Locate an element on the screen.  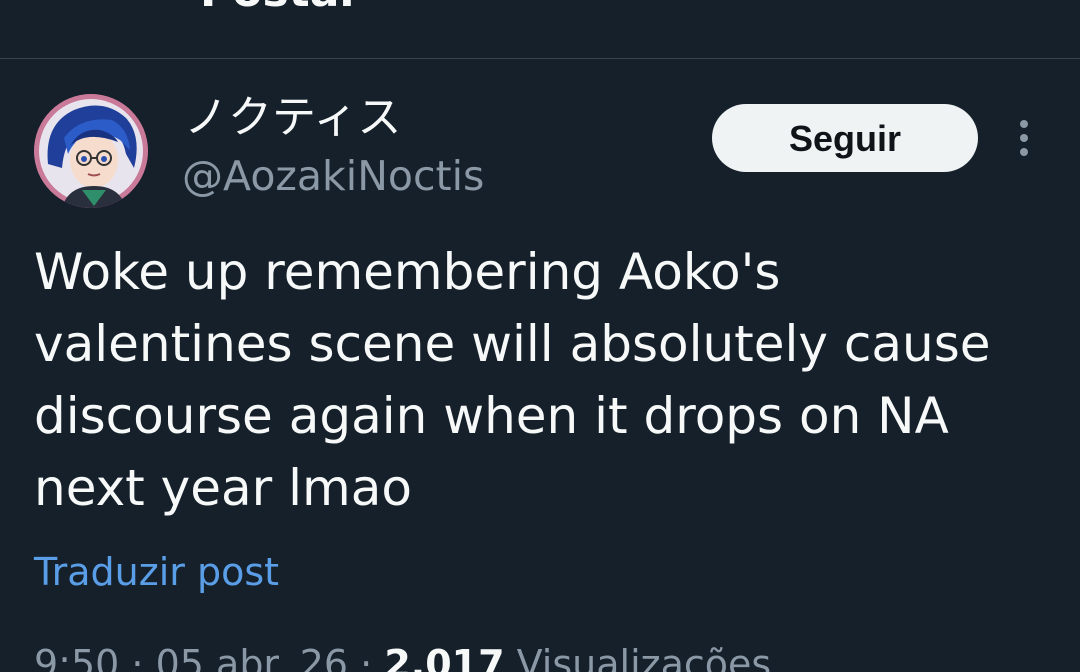
avatar is located at coordinates (91, 151).